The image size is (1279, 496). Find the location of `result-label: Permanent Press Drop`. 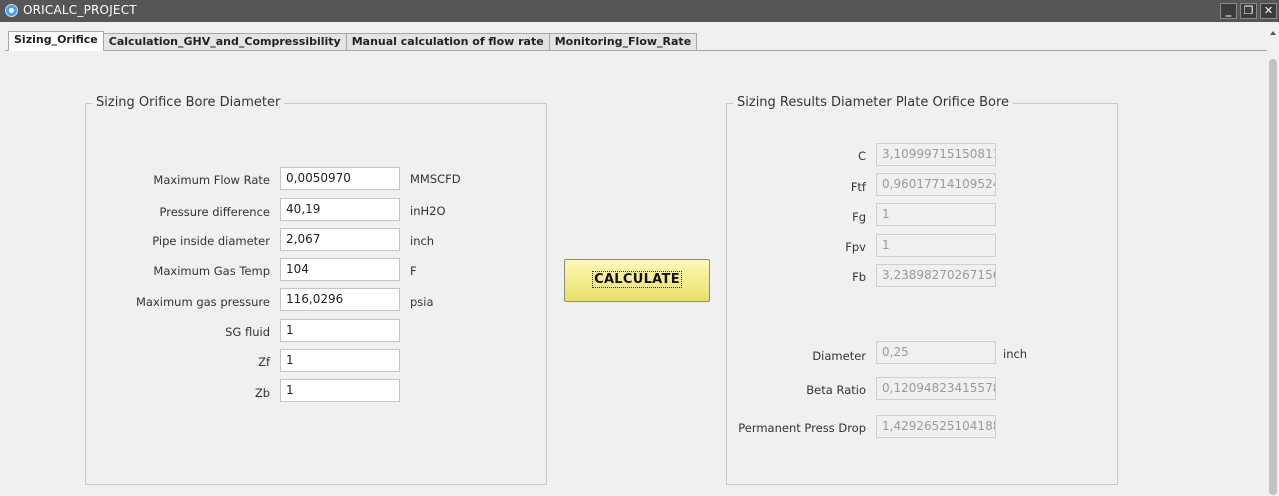

result-label: Permanent Press Drop is located at coordinates (802, 428).